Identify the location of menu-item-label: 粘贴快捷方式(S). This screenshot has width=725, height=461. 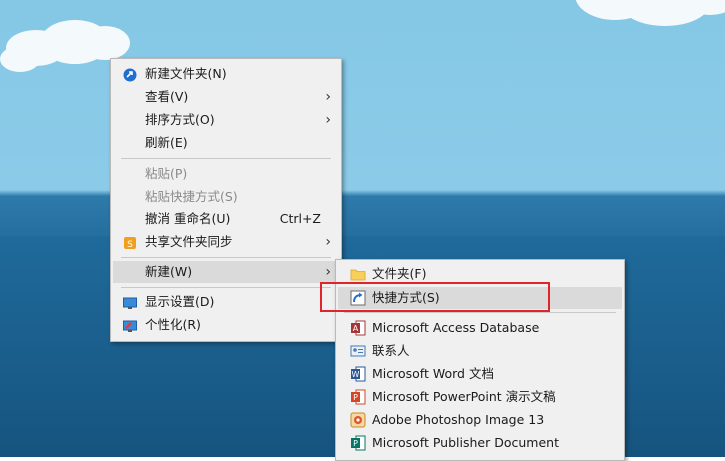
(191, 196).